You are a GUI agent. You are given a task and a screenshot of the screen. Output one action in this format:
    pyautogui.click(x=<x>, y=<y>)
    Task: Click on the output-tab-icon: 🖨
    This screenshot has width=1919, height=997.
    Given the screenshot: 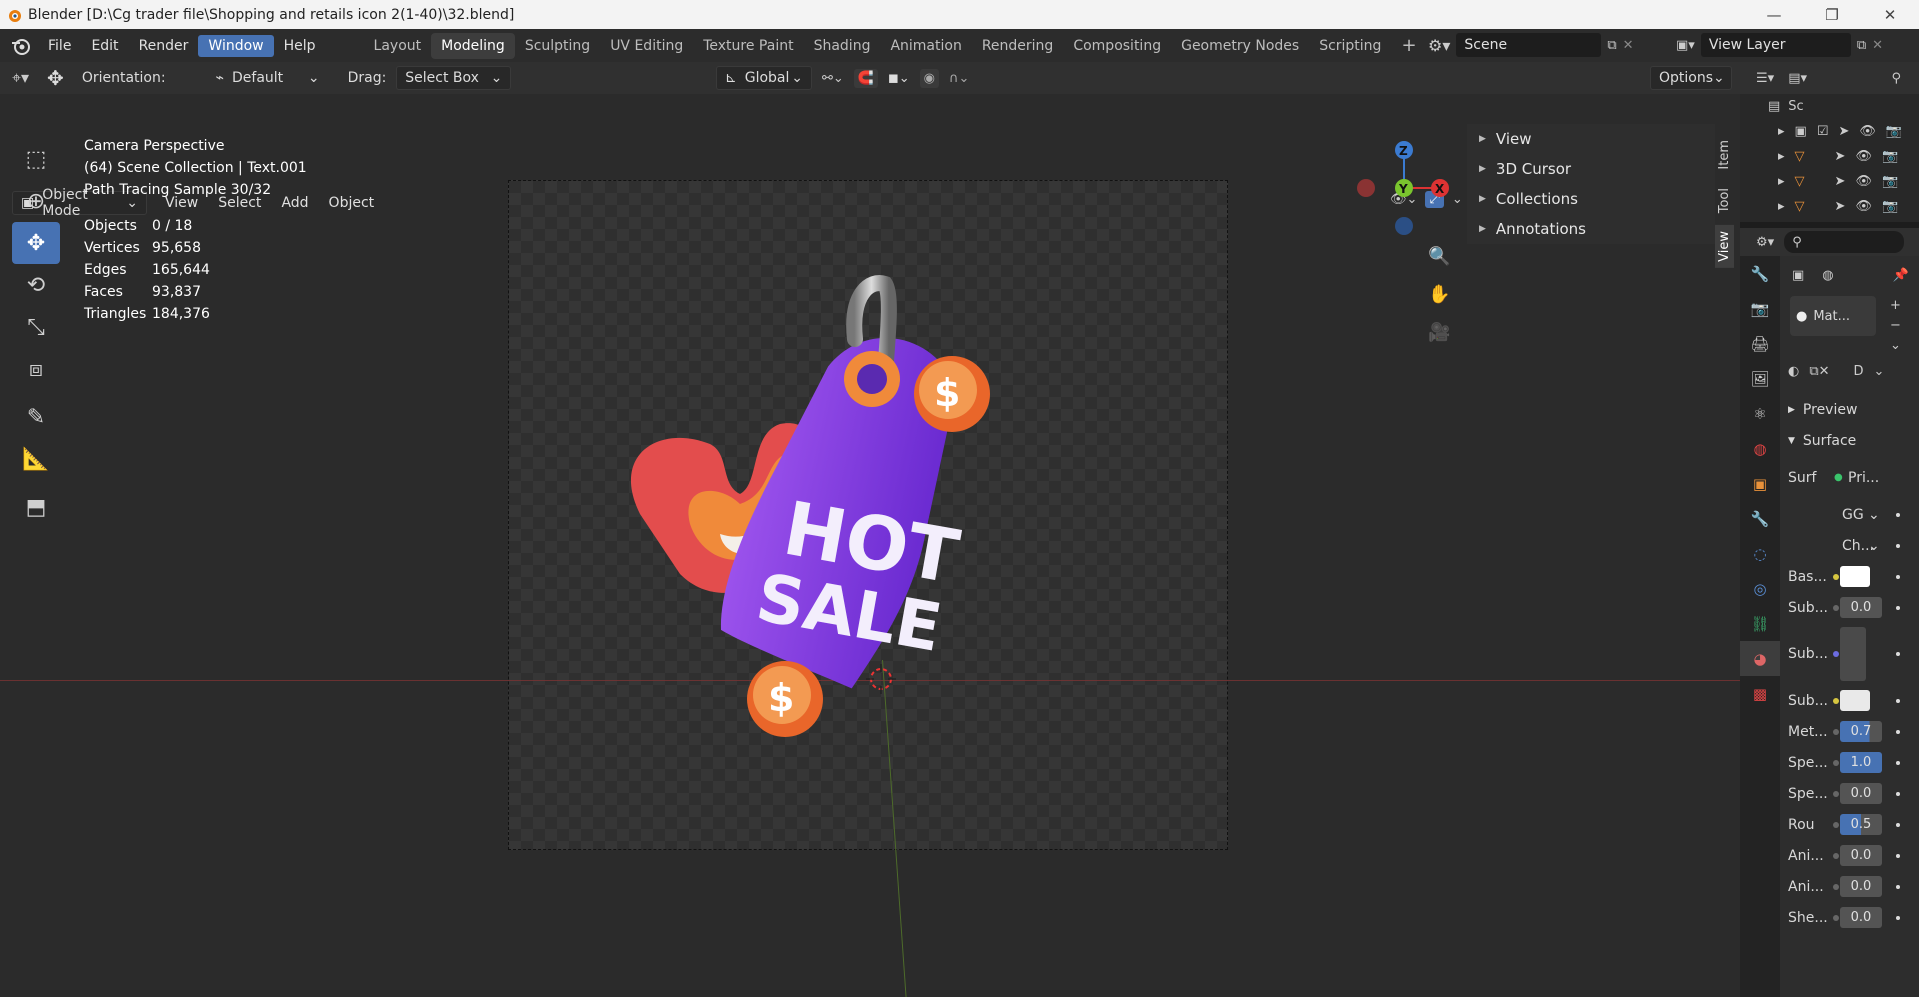 What is the action you would take?
    pyautogui.click(x=1760, y=343)
    